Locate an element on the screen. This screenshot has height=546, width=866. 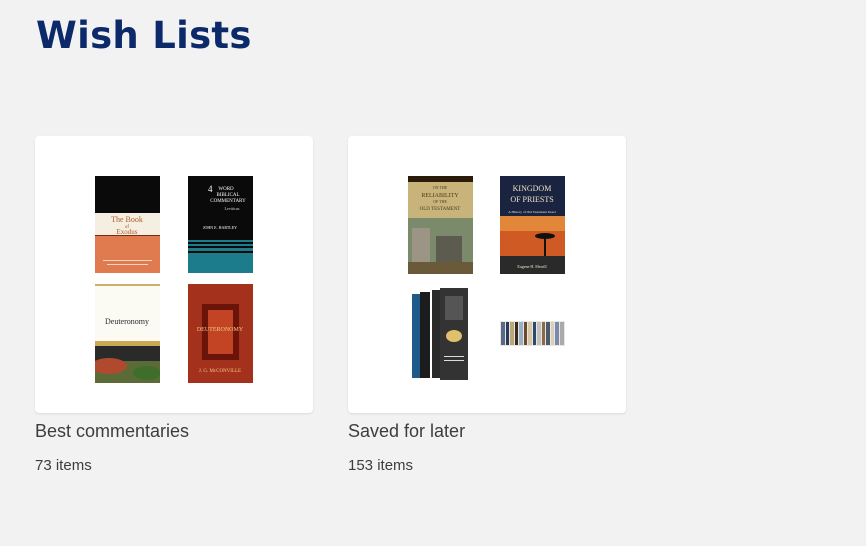
cover-title-line: COMMENTARY is located at coordinates (228, 201).